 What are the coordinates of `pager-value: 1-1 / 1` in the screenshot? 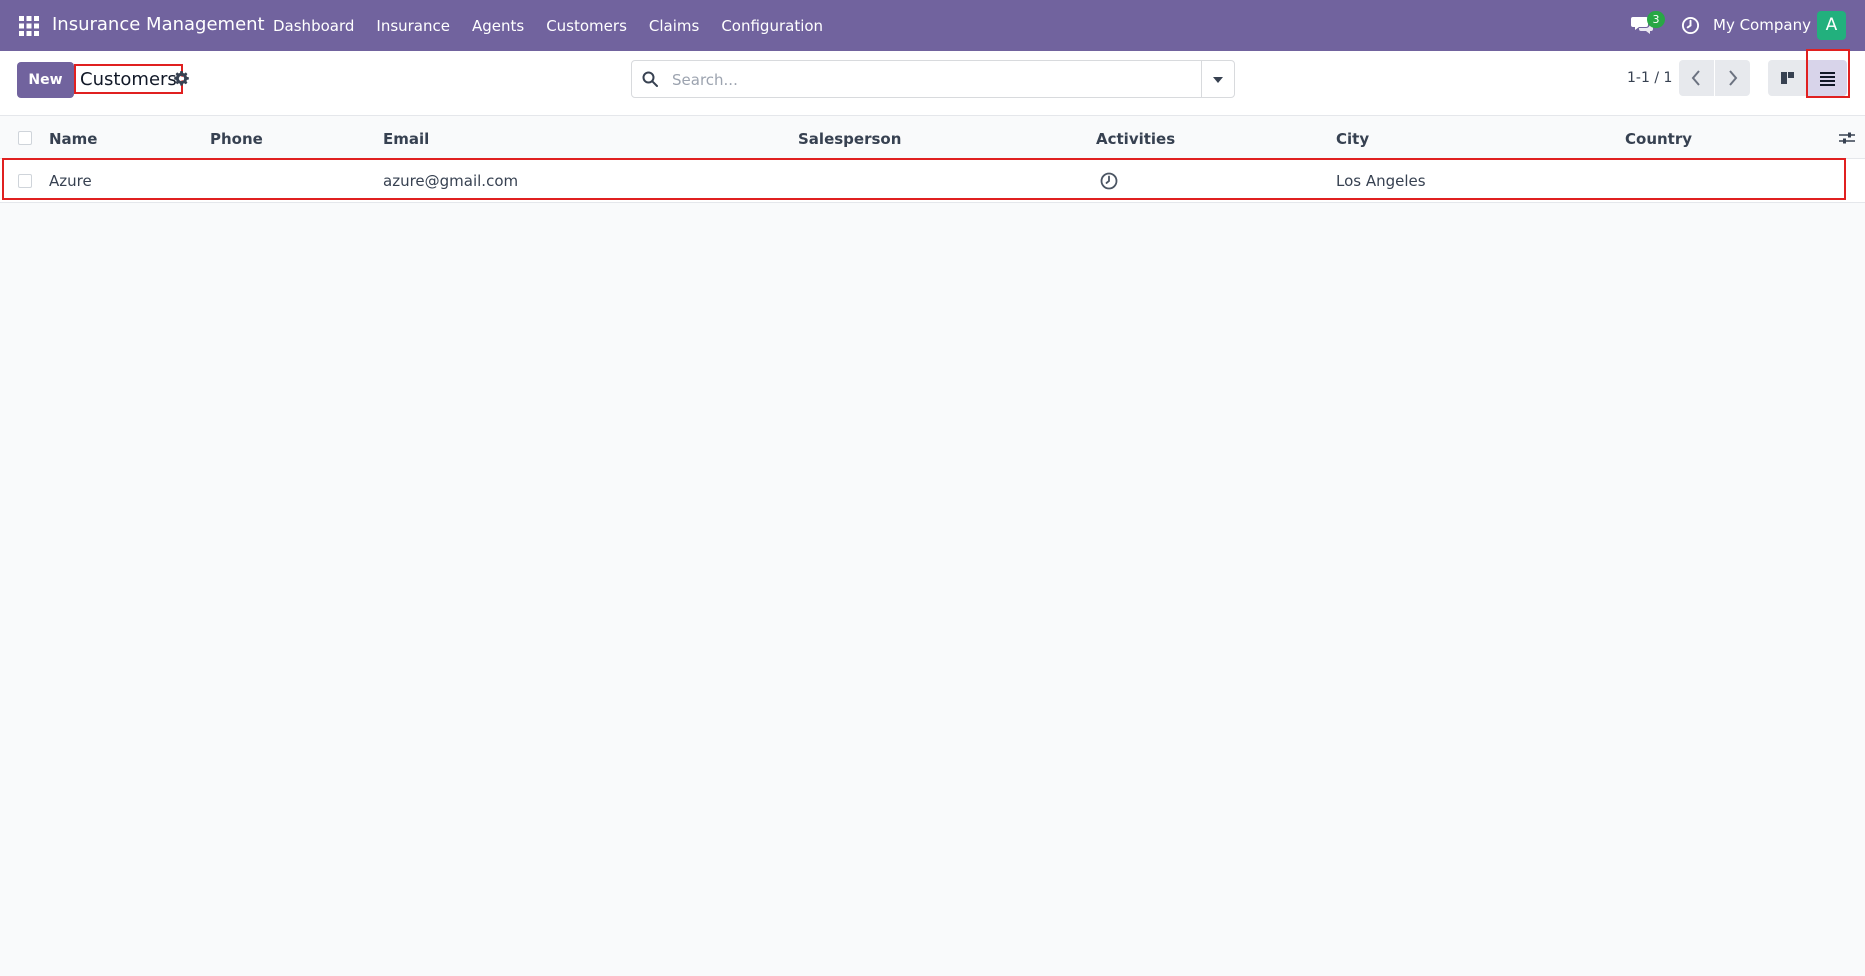 It's located at (1649, 78).